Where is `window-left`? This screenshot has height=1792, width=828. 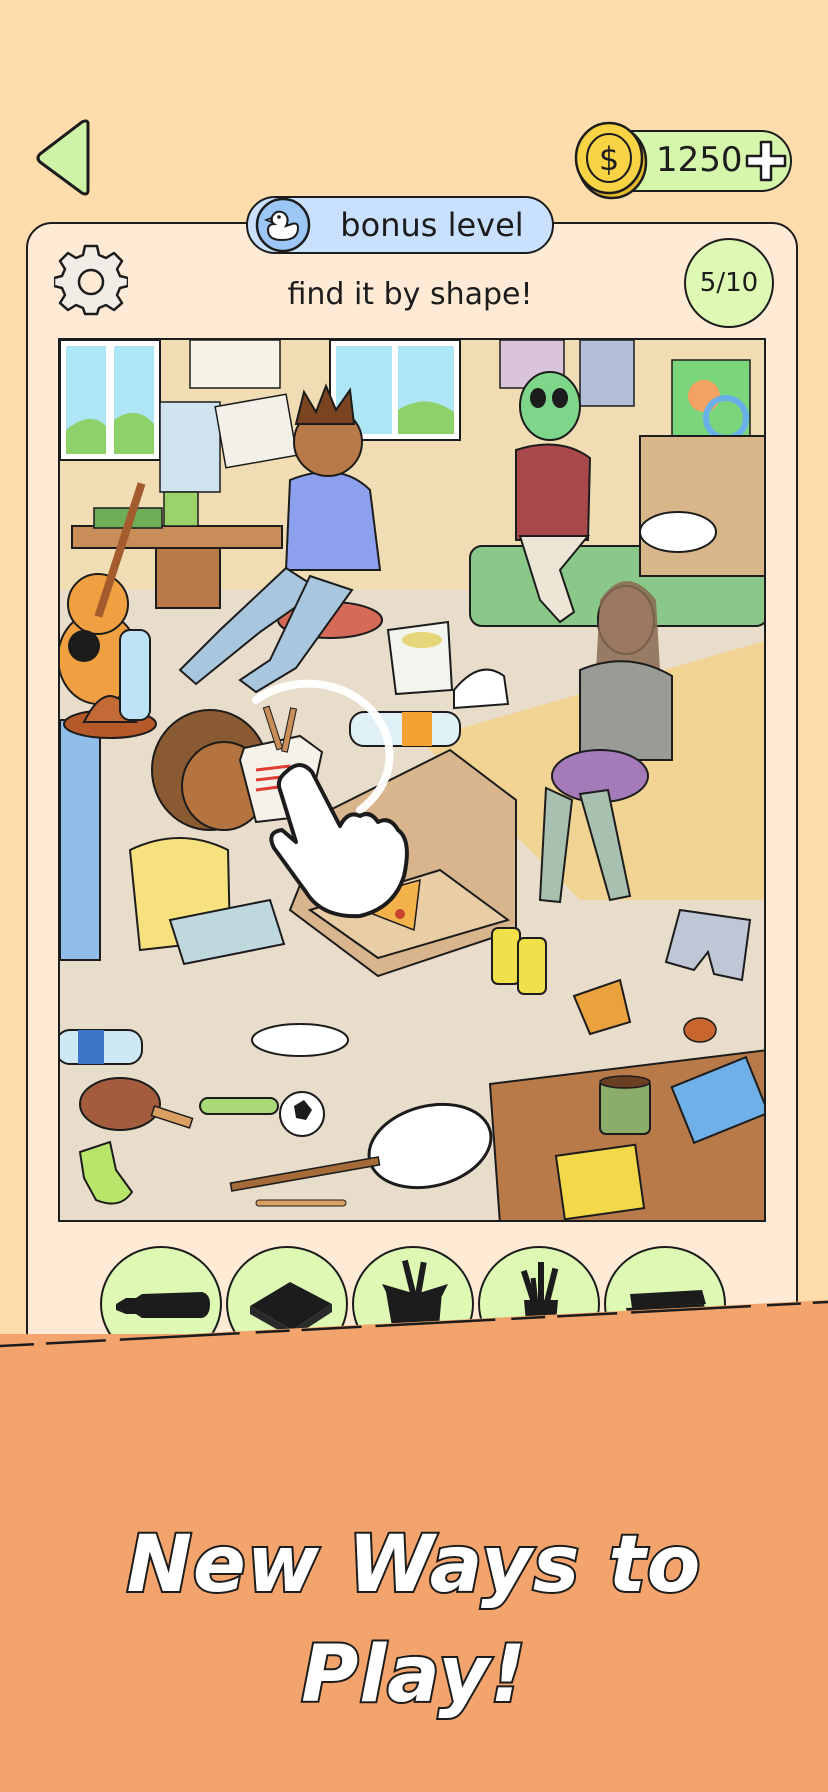
window-left is located at coordinates (110, 400).